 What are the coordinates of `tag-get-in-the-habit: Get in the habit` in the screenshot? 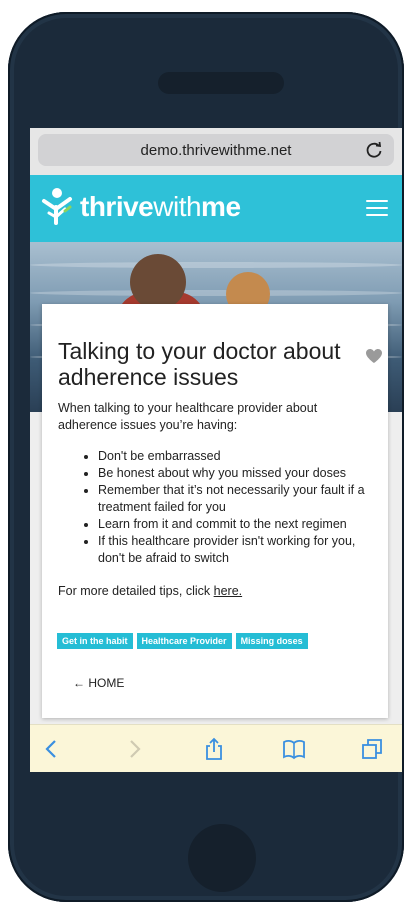 It's located at (95, 641).